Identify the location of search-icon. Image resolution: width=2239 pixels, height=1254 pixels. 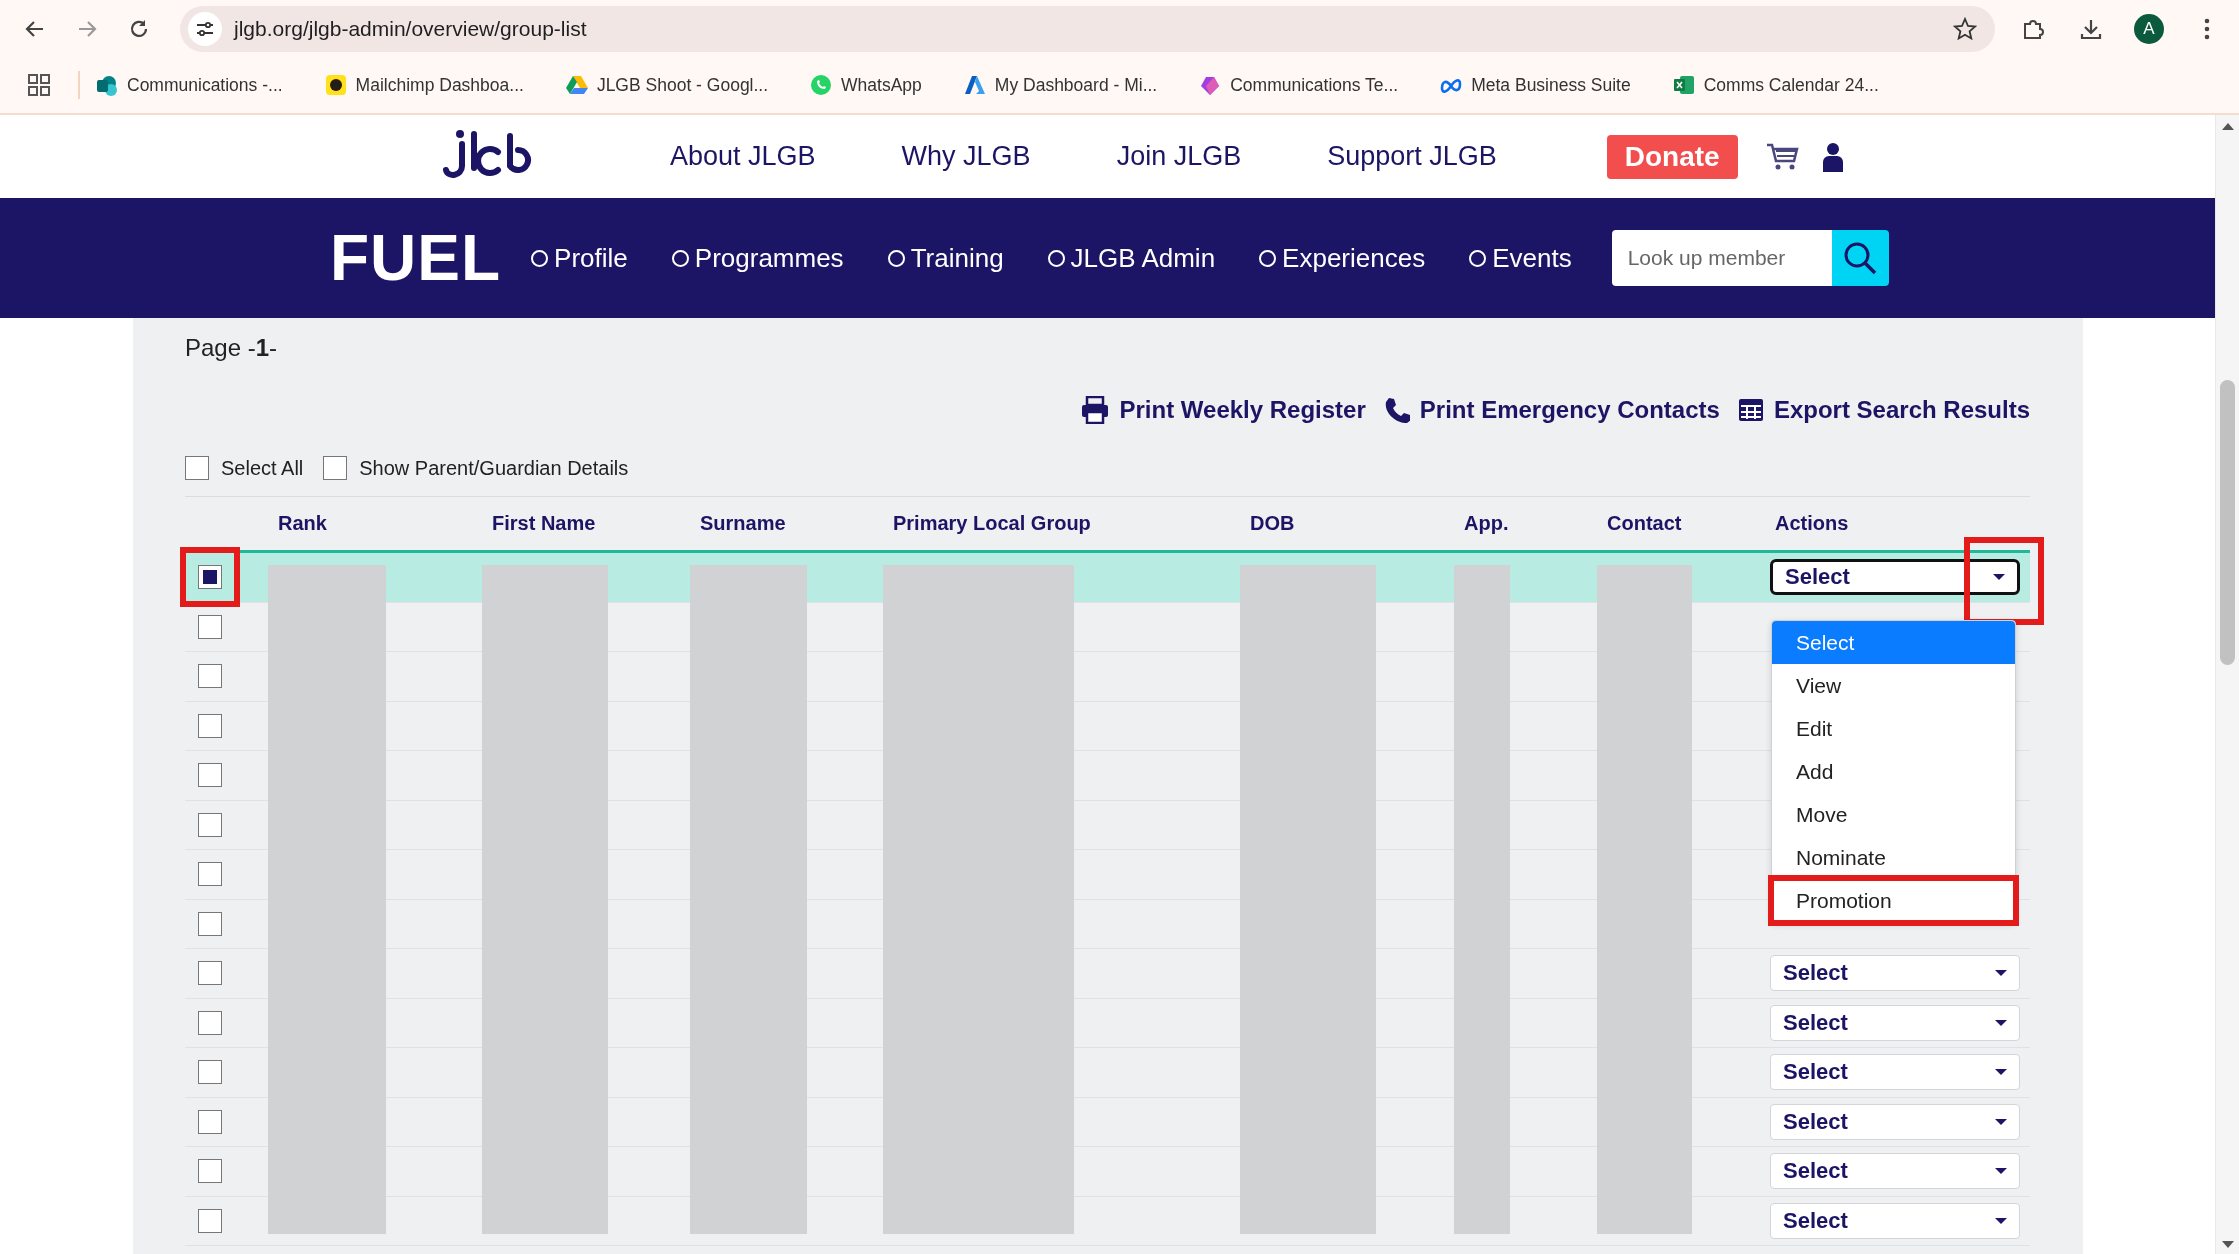
(1860, 258).